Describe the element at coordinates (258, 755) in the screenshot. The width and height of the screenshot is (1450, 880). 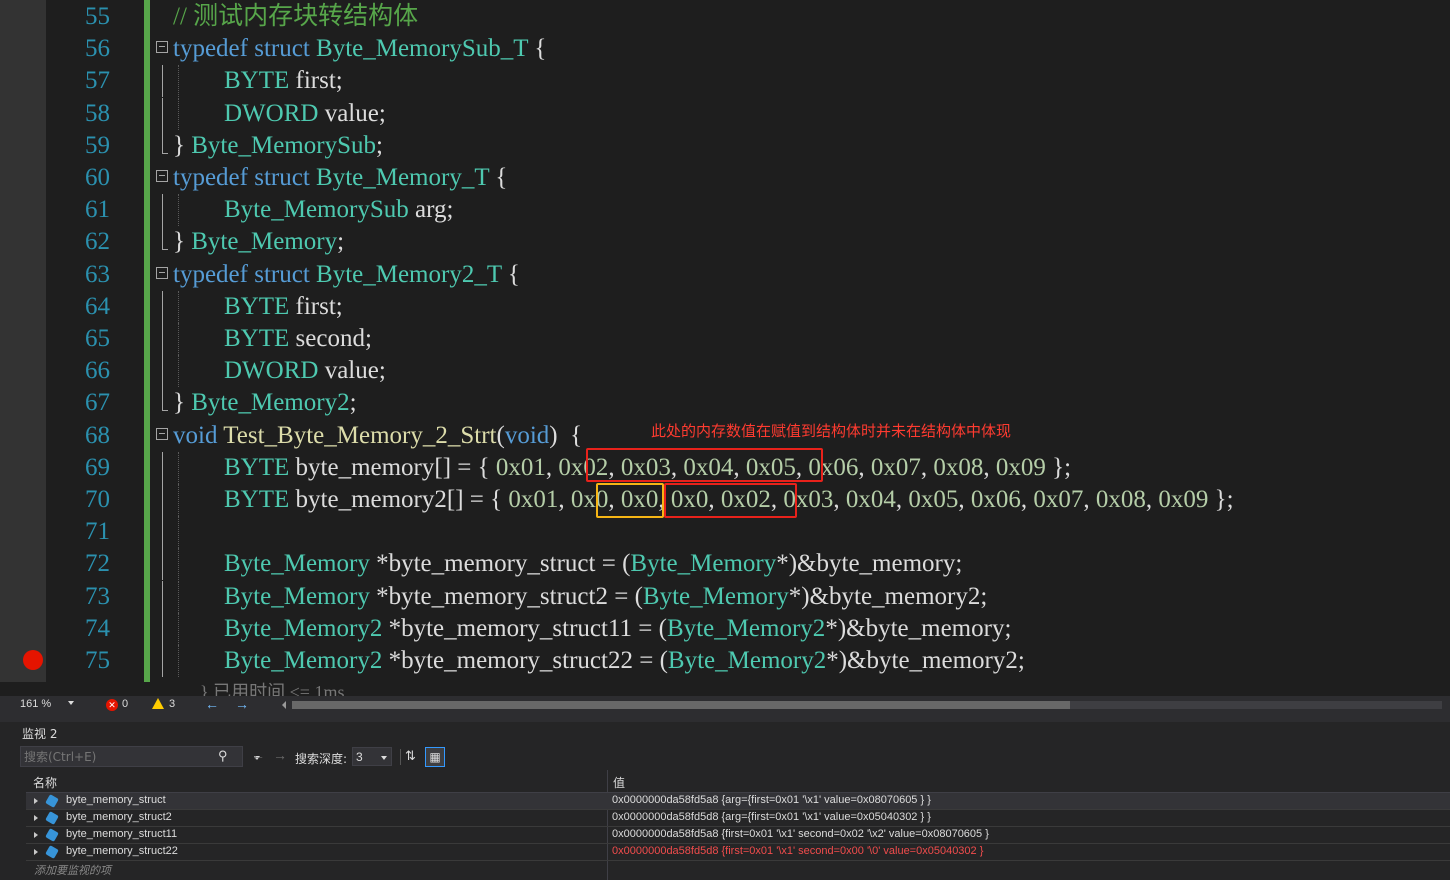
I see `search-previous-icon: ←` at that location.